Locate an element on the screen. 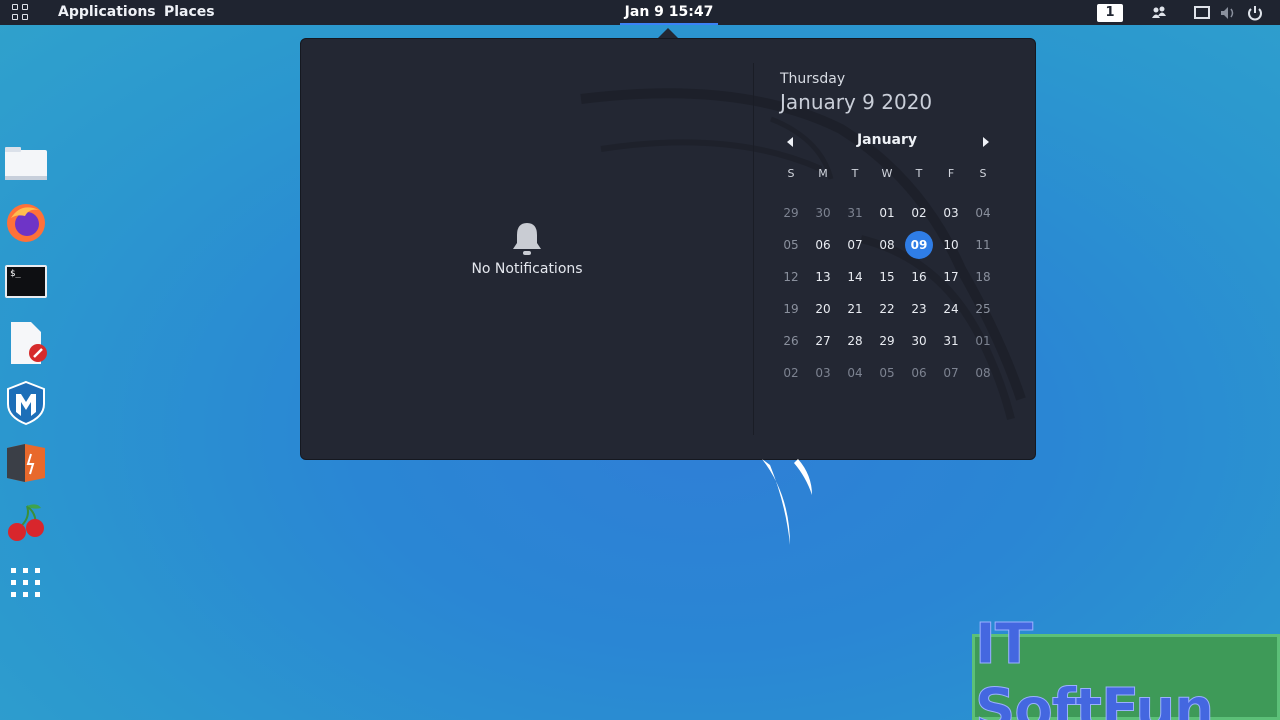 This screenshot has width=1280, height=720. weekday-label: W is located at coordinates (887, 173).